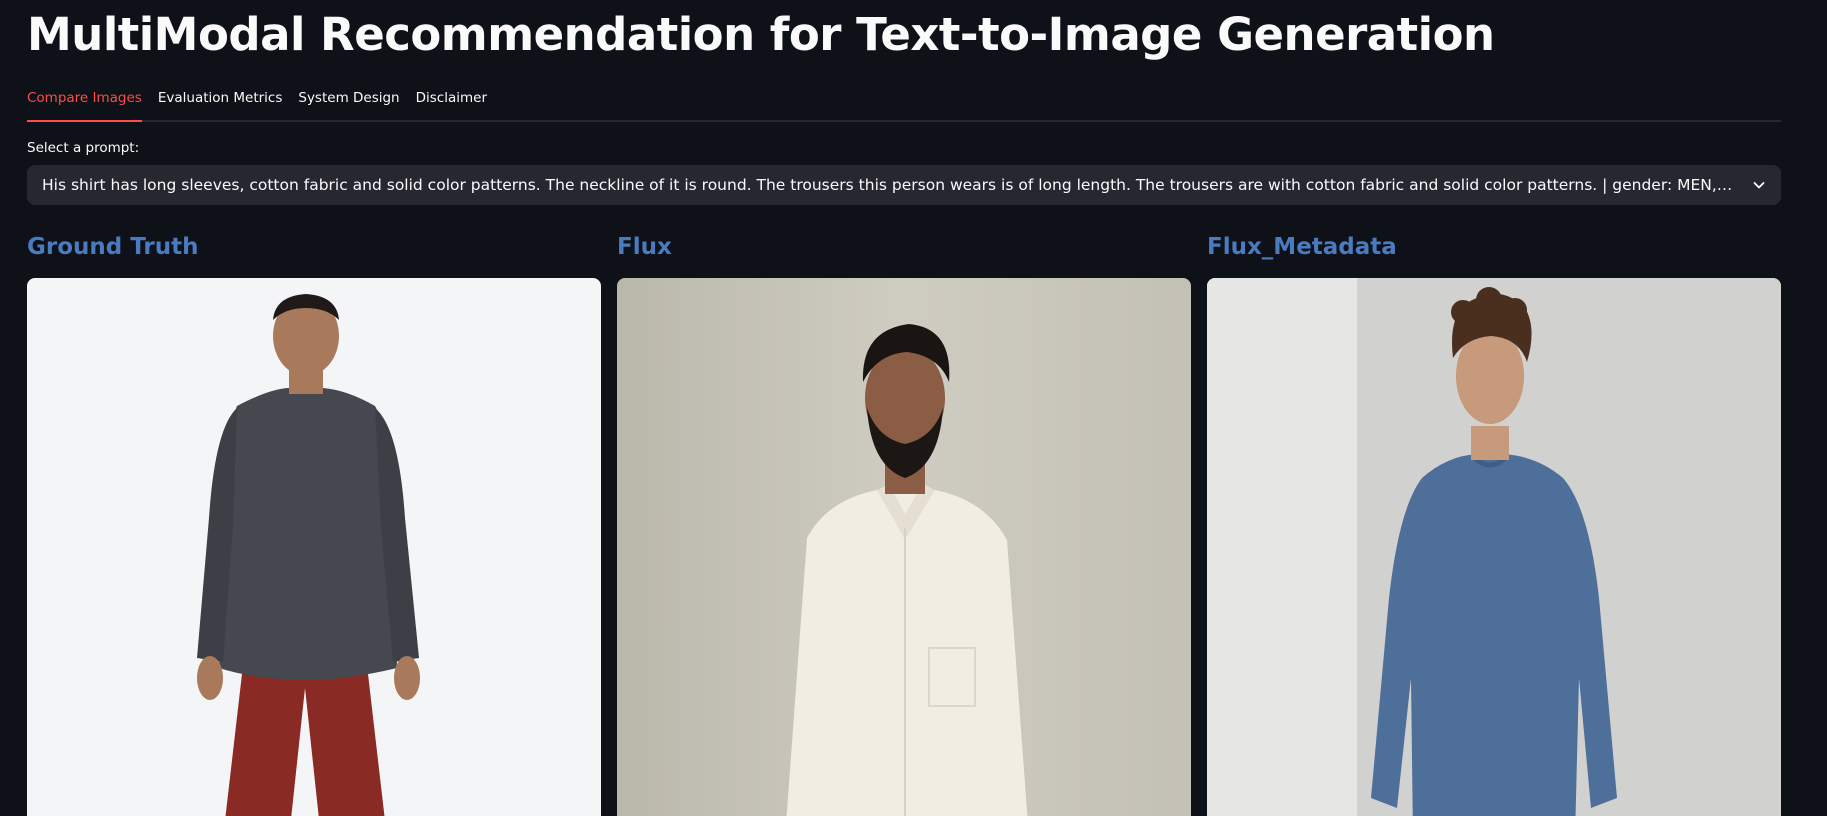  Describe the element at coordinates (644, 247) in the screenshot. I see `column-heading: Flux` at that location.